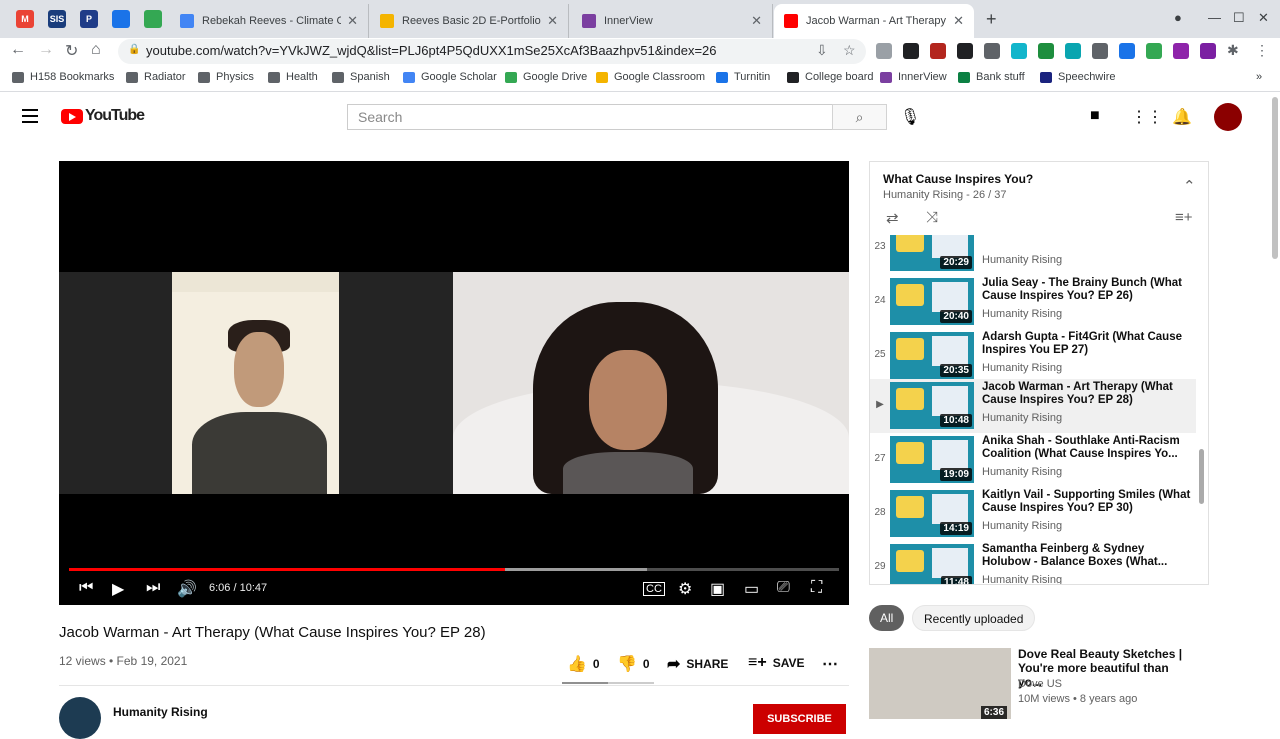 The height and width of the screenshot is (739, 1280). Describe the element at coordinates (121, 19) in the screenshot. I see `contacts-icon` at that location.